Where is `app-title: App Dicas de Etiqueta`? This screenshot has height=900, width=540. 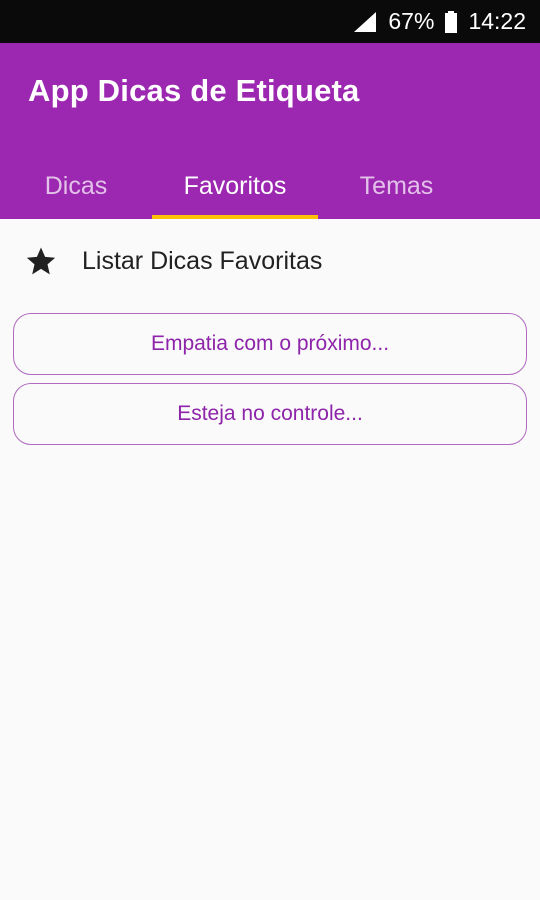 app-title: App Dicas de Etiqueta is located at coordinates (194, 90).